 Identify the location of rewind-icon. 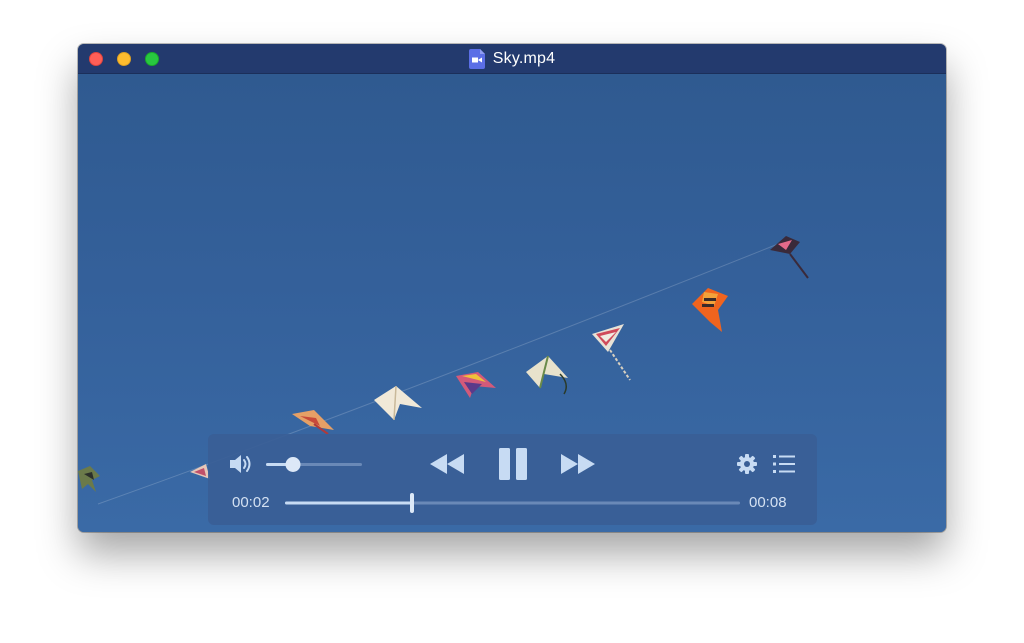
(447, 464).